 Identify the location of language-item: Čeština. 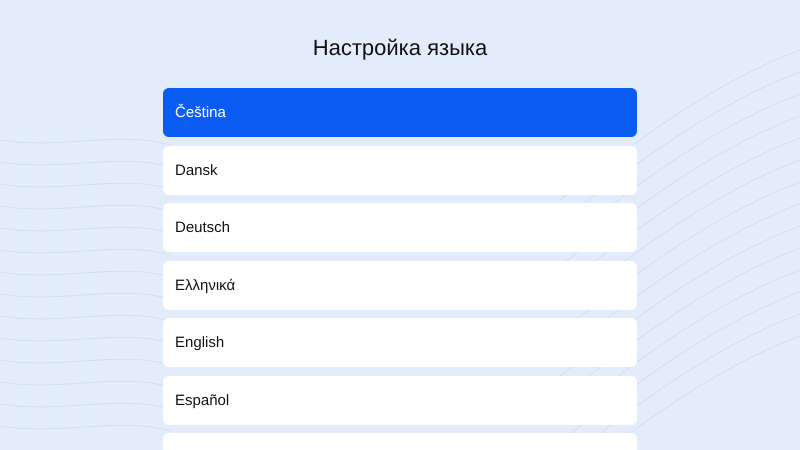
(400, 112).